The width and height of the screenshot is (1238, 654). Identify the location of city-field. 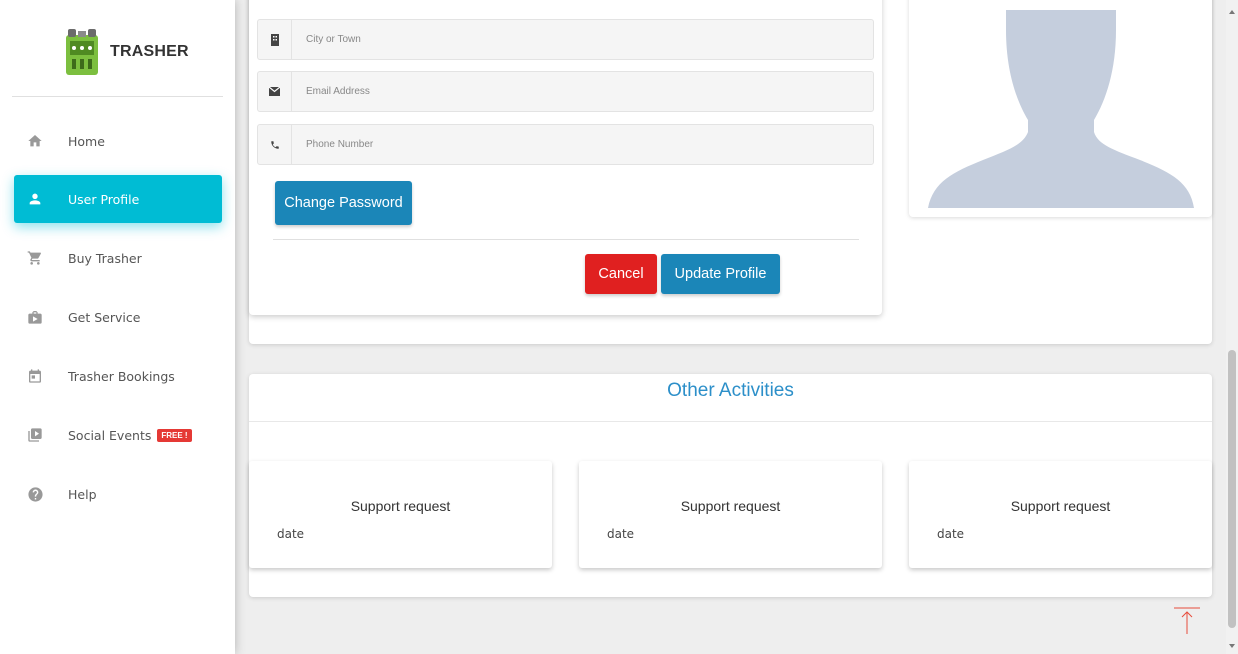
(565, 39).